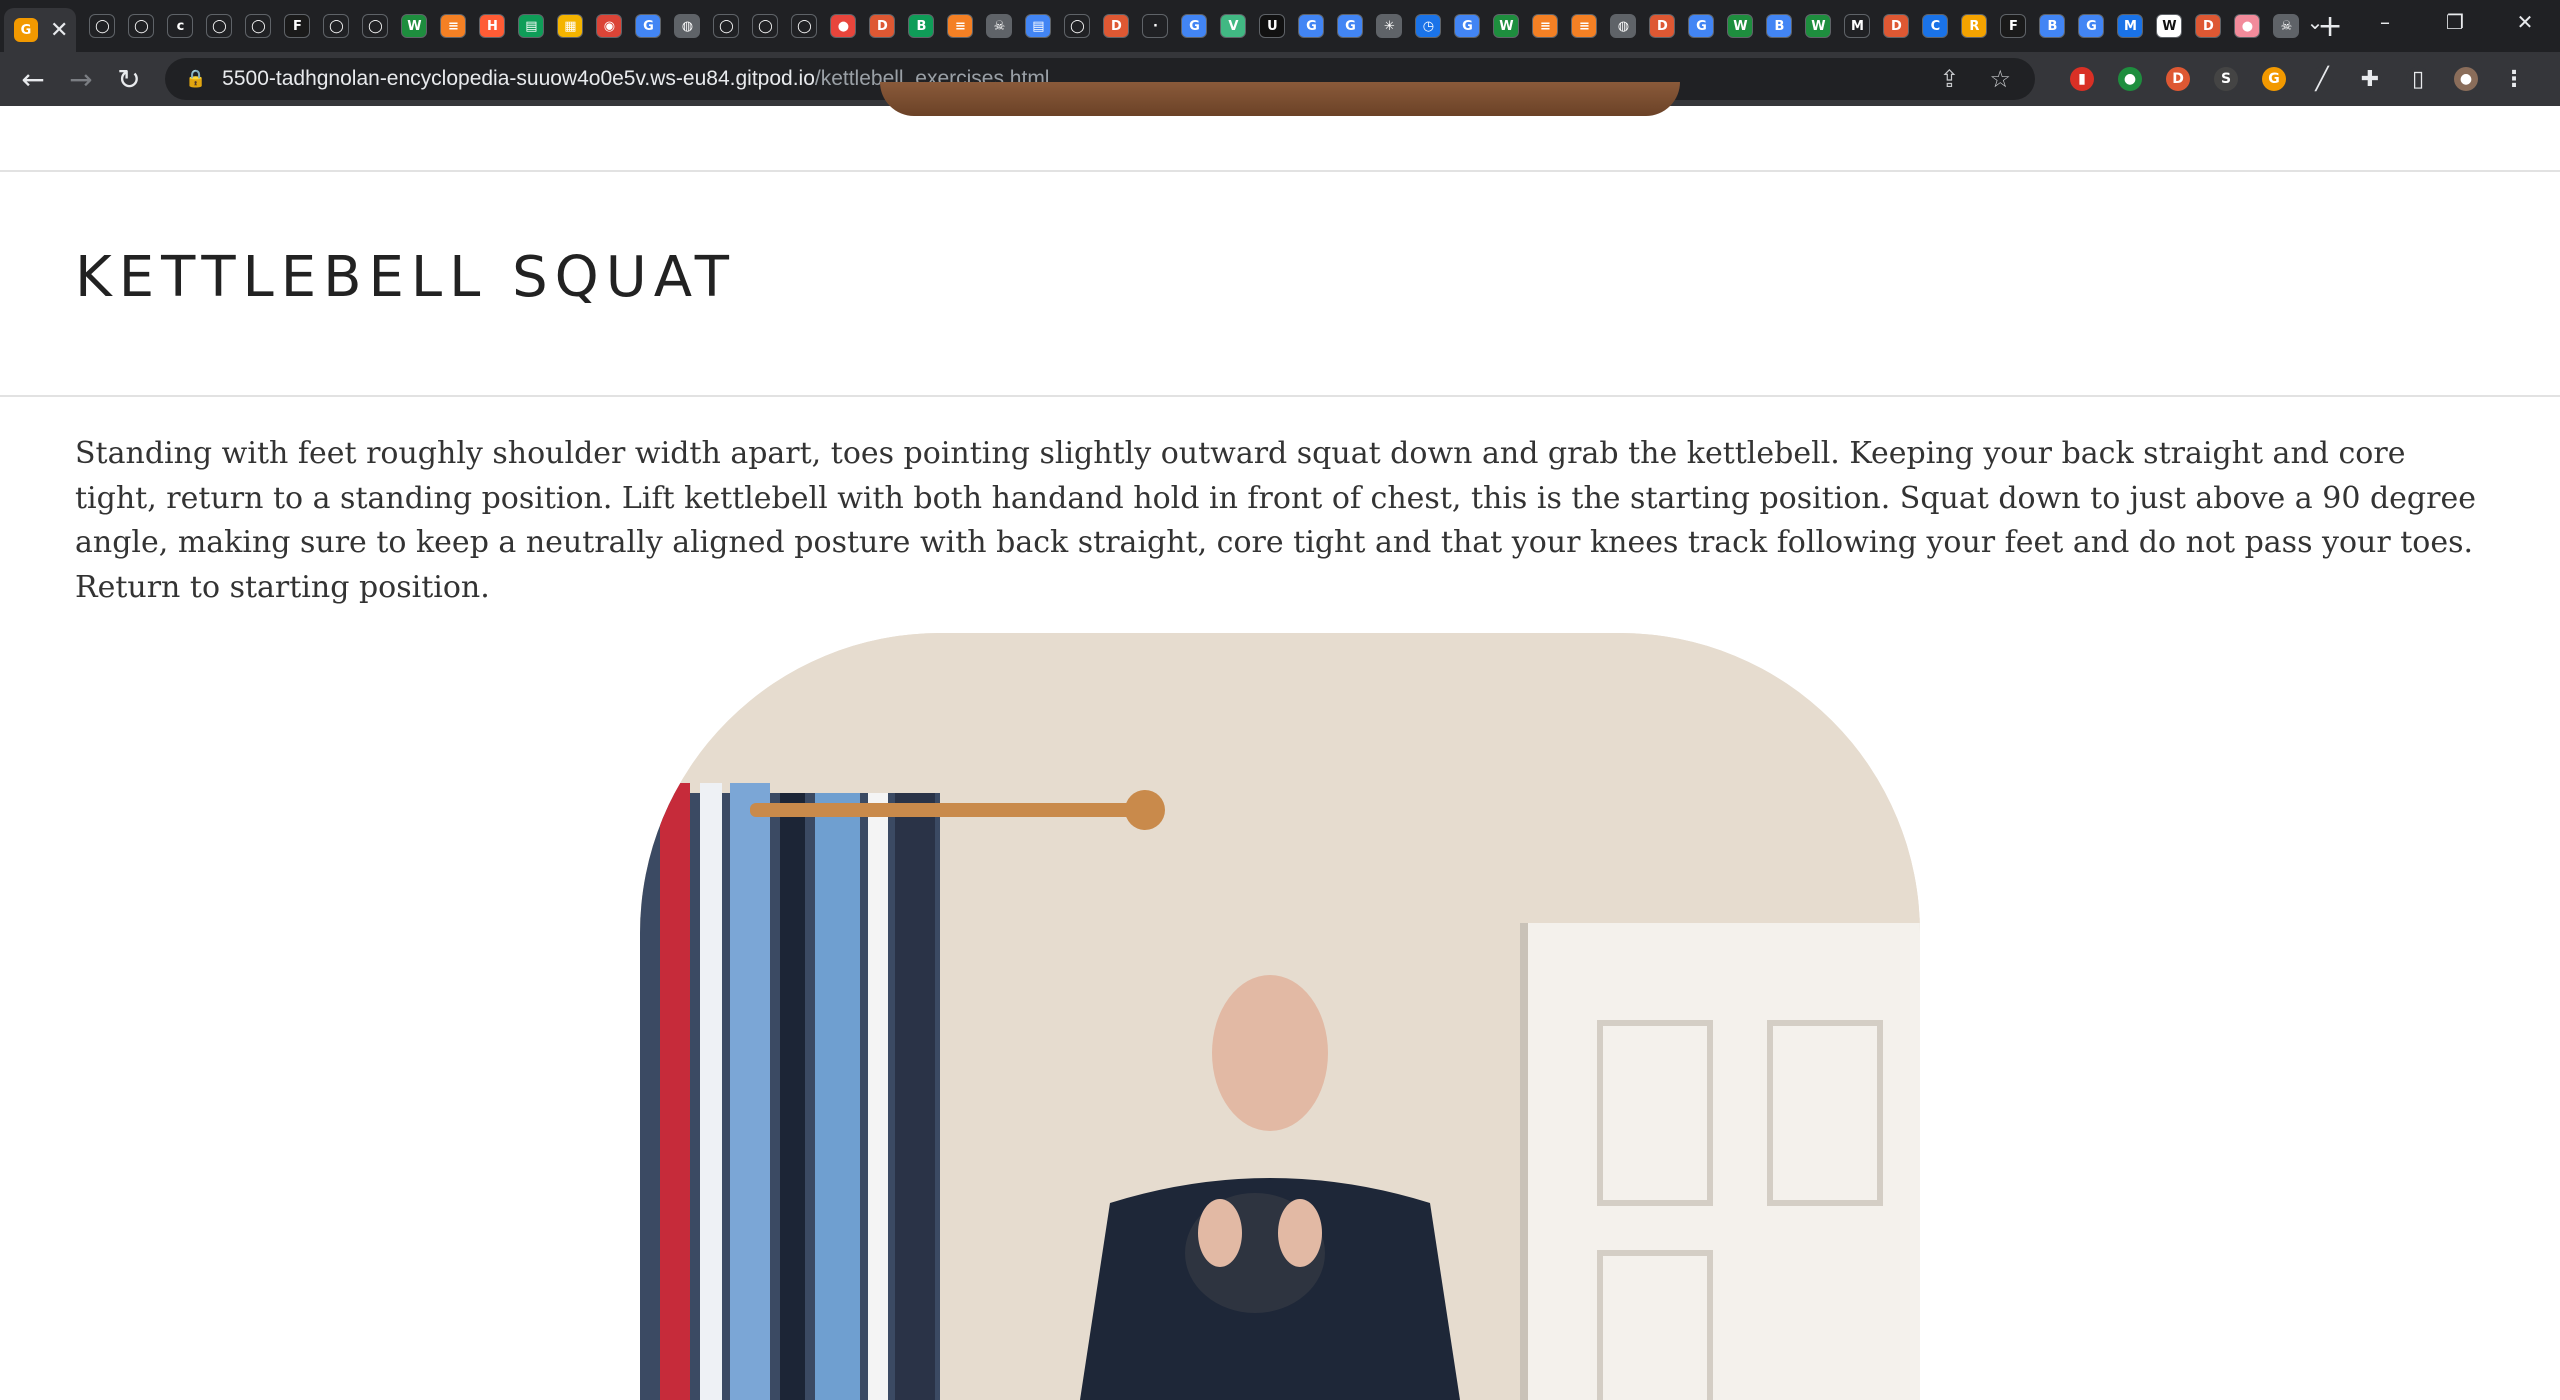 This screenshot has width=2560, height=1400. I want to click on dropper-icon: ╱, so click(2322, 79).